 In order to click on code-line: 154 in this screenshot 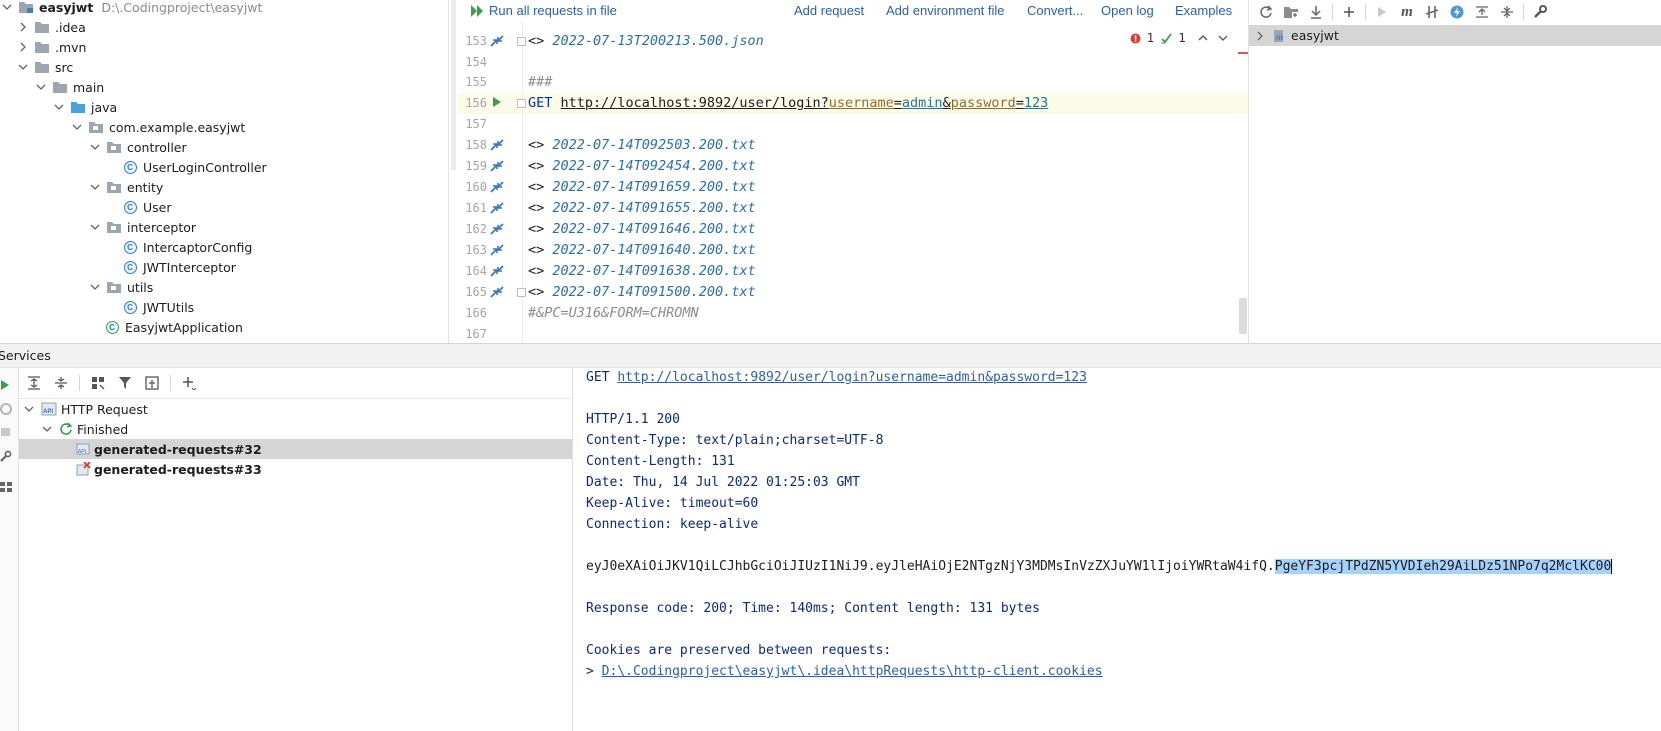, I will do `click(853, 62)`.